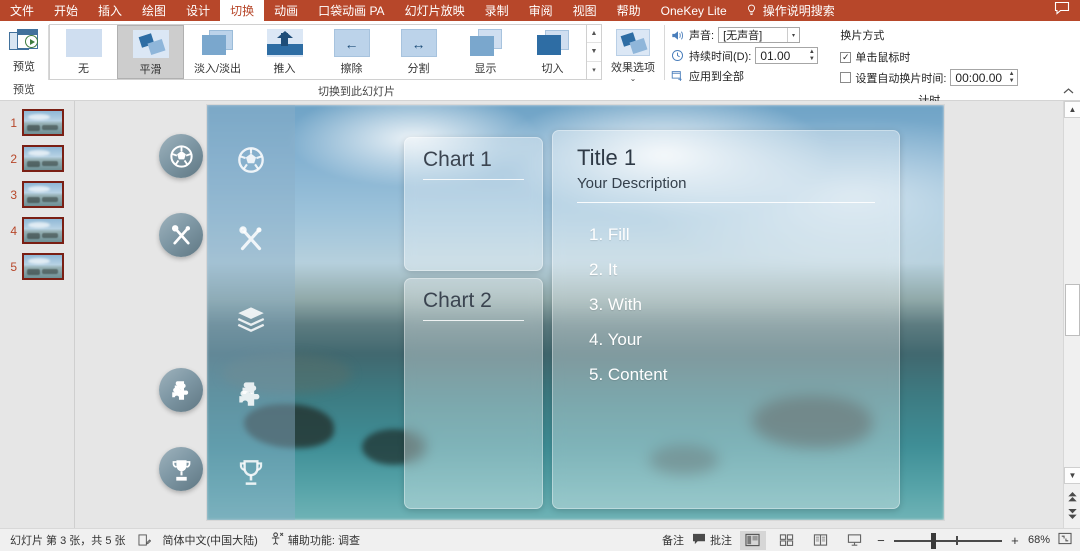 Image resolution: width=1080 pixels, height=551 pixels. Describe the element at coordinates (793, 35) in the screenshot. I see `chevron-down-icon: ▾` at that location.